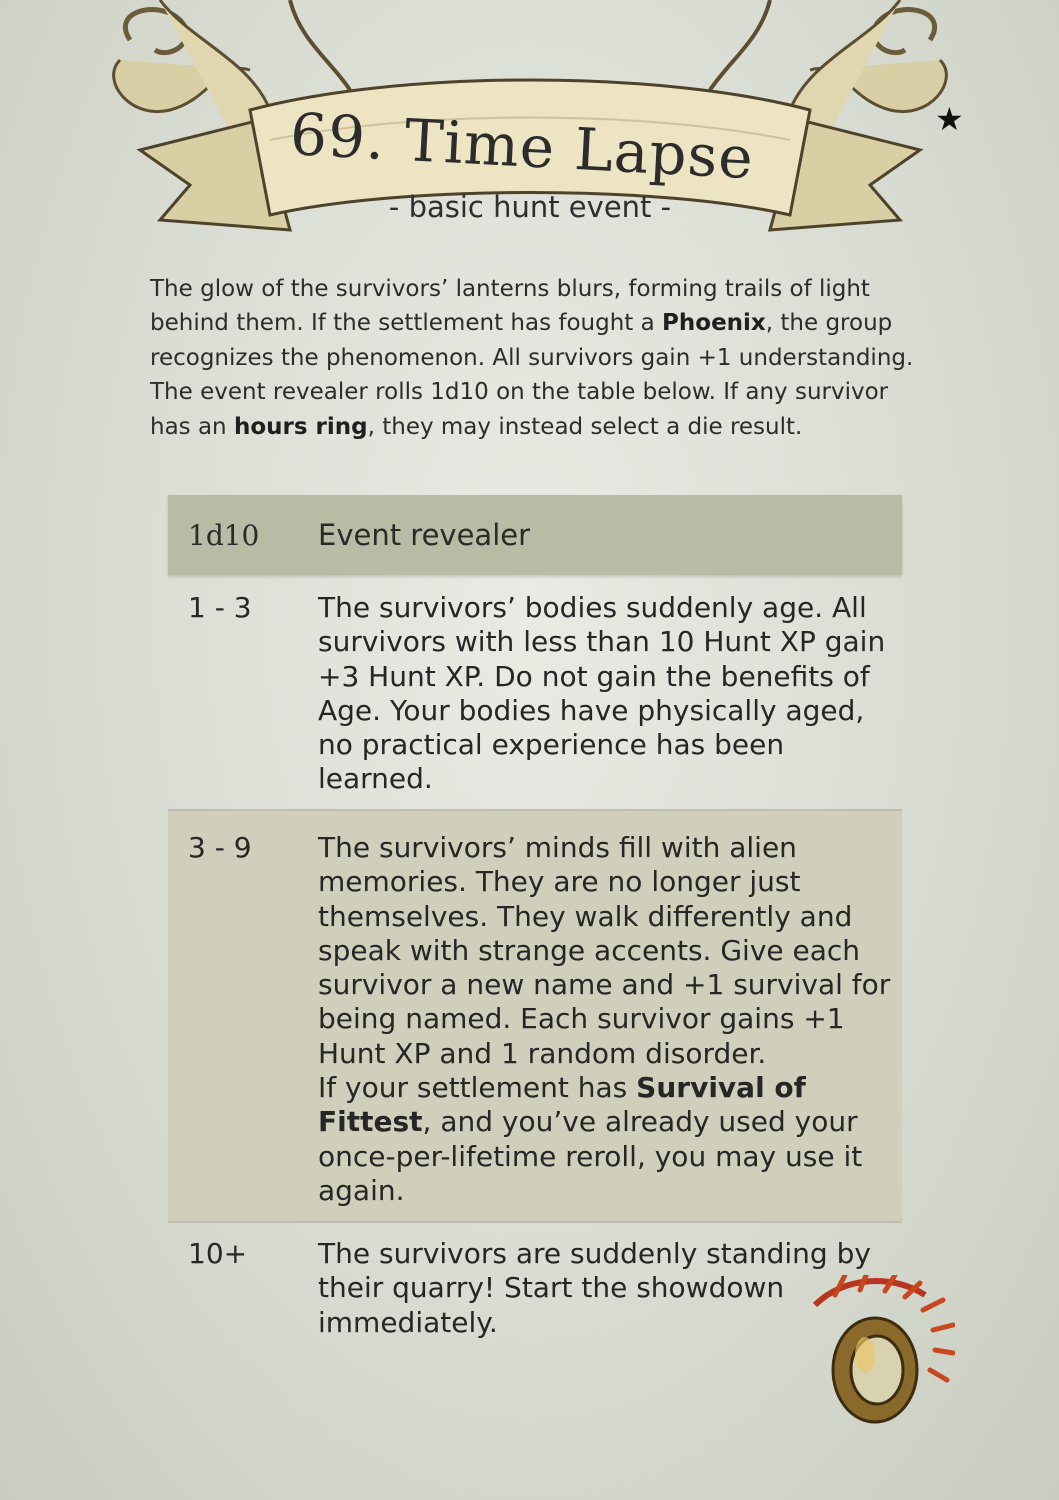  What do you see at coordinates (218, 1253) in the screenshot?
I see `row-roll: 10+` at bounding box center [218, 1253].